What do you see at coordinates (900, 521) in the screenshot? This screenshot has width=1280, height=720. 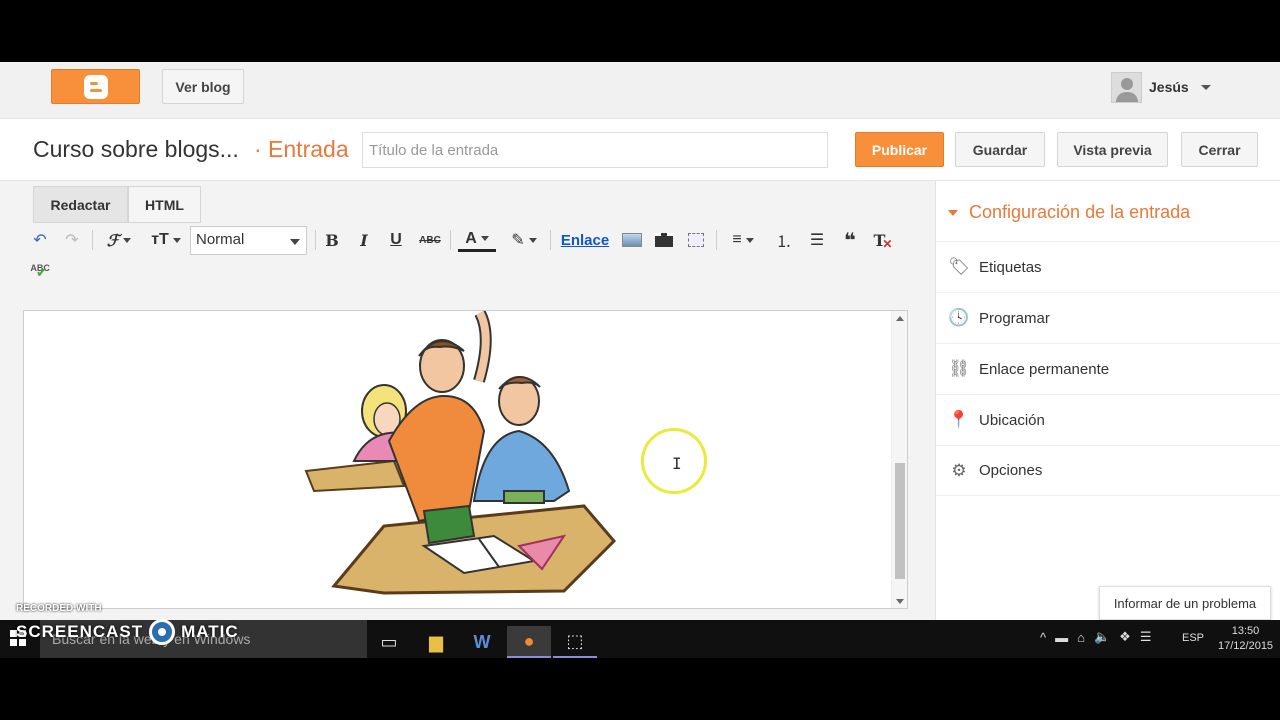 I see `scrollbar-thumb` at bounding box center [900, 521].